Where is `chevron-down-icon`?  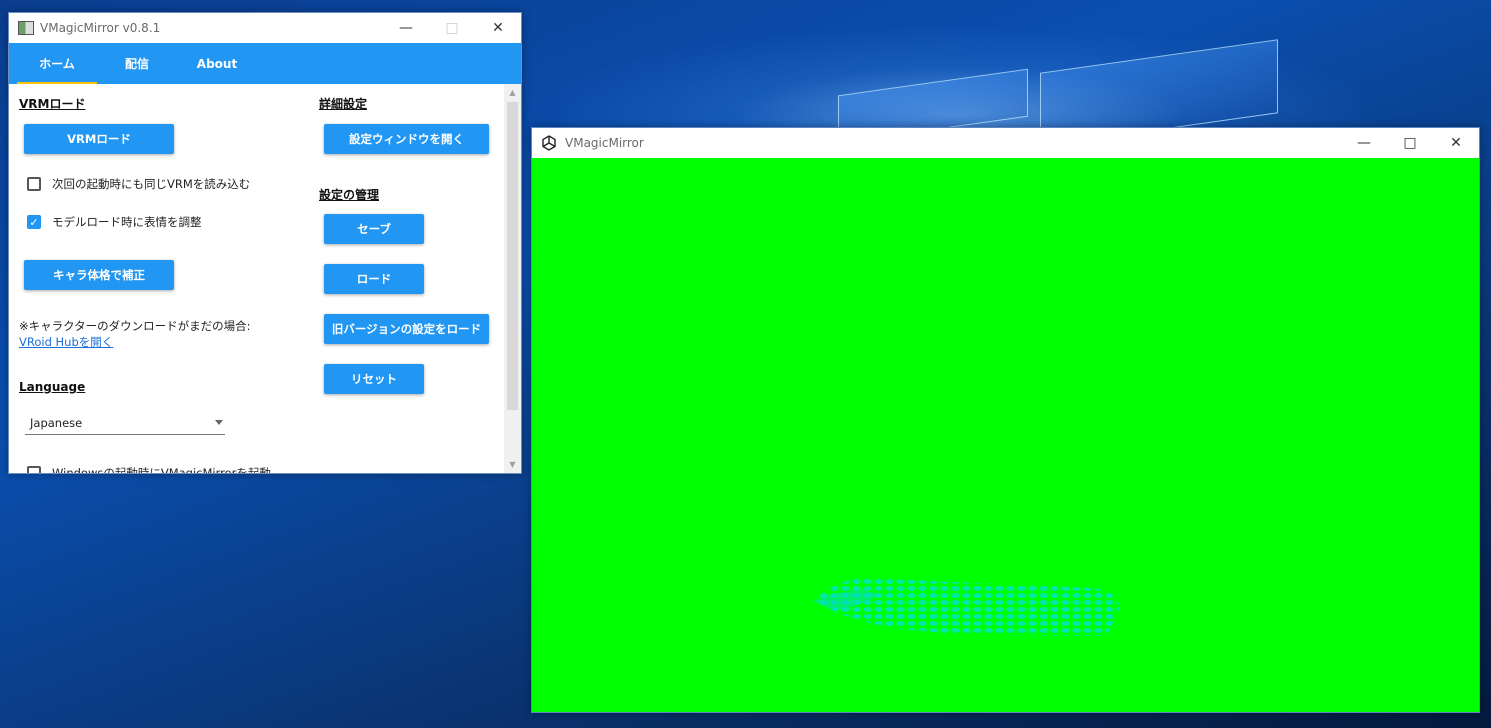 chevron-down-icon is located at coordinates (219, 422).